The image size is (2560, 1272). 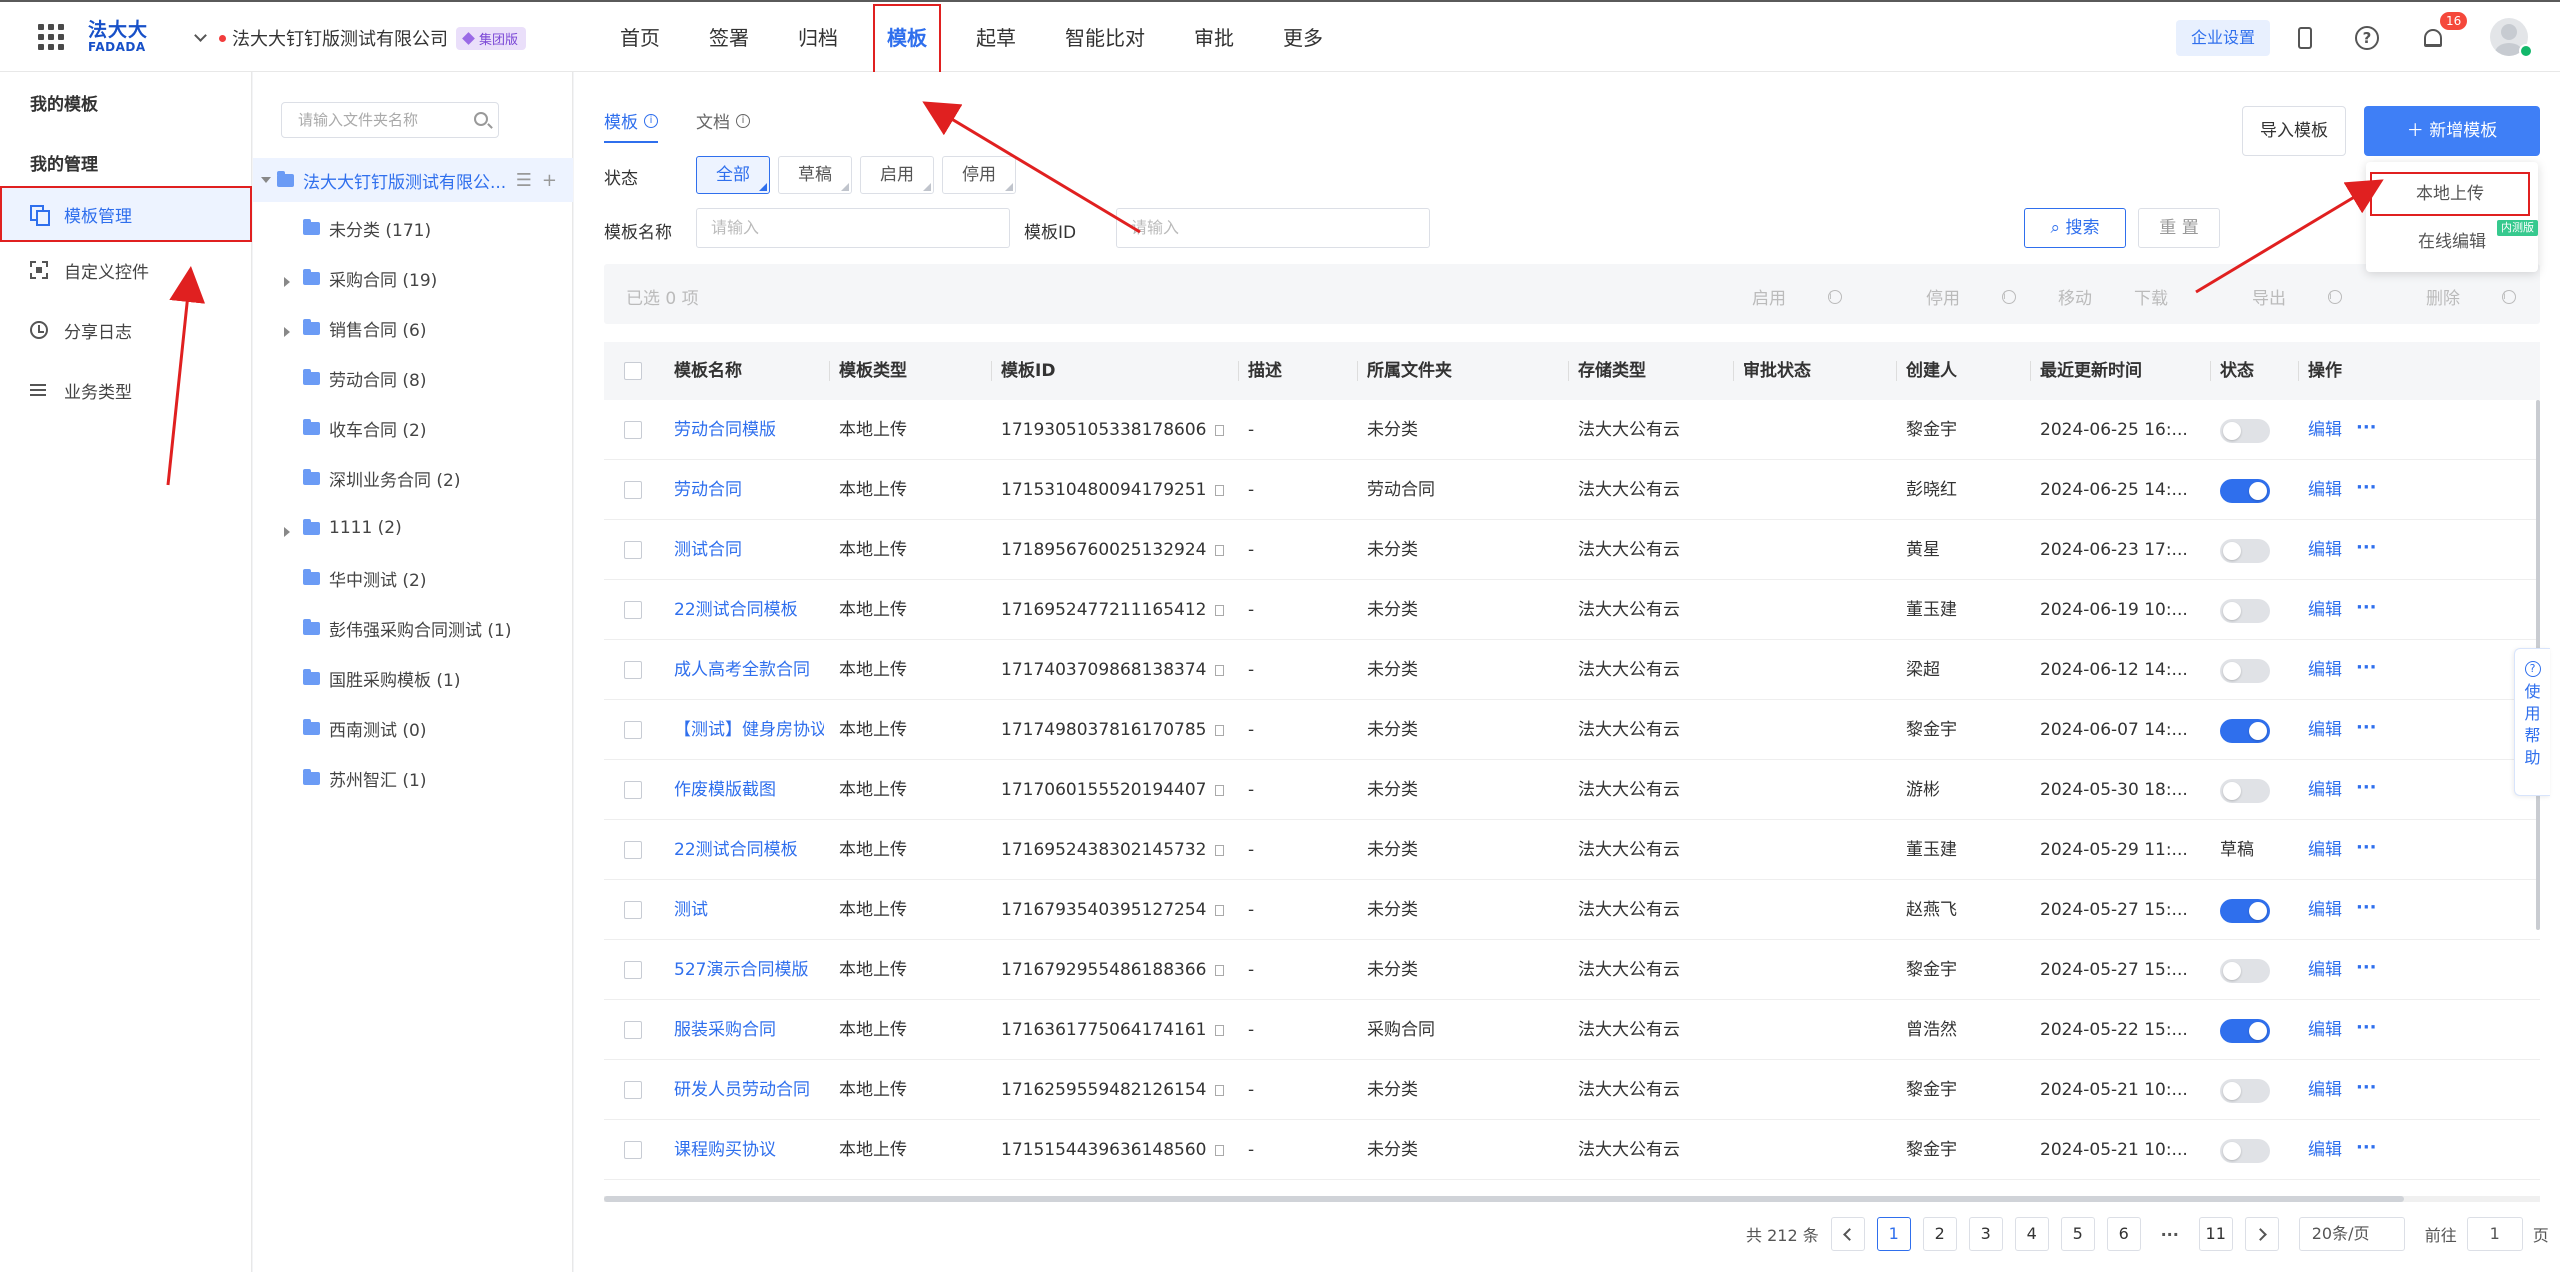 I want to click on import-template-button: 导入模板, so click(x=2294, y=131).